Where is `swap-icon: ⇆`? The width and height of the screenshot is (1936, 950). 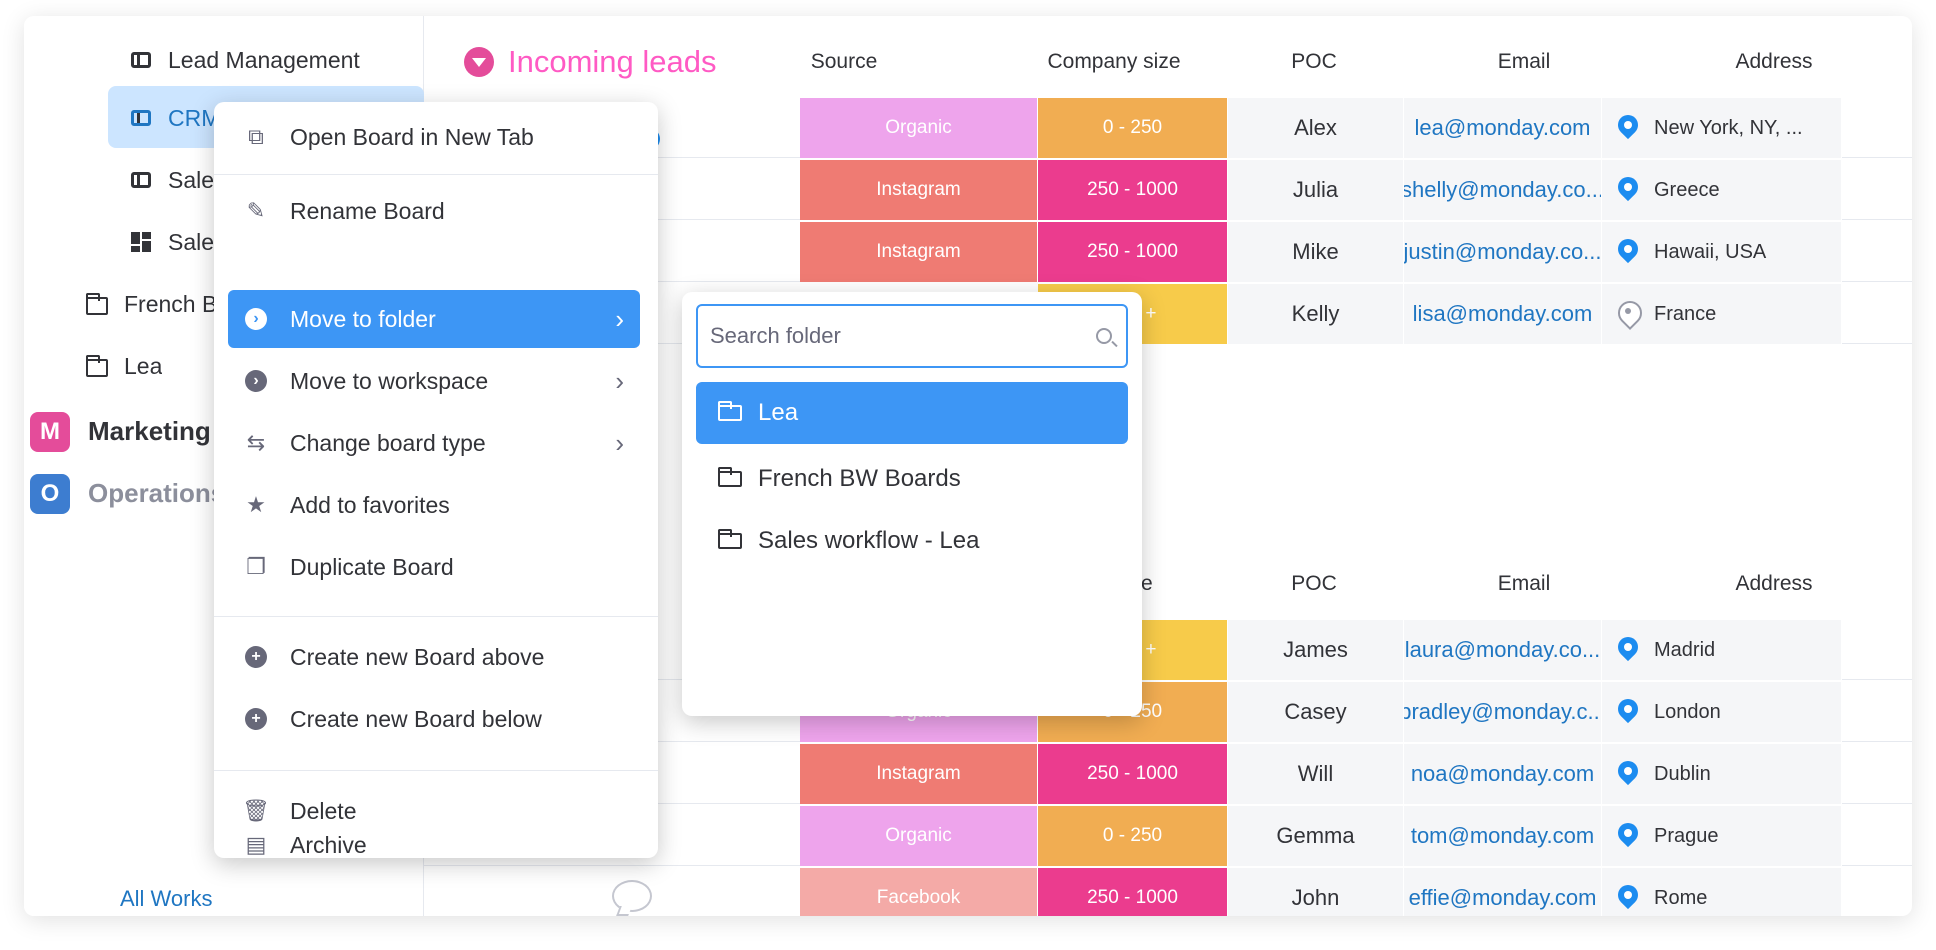
swap-icon: ⇆ is located at coordinates (256, 442).